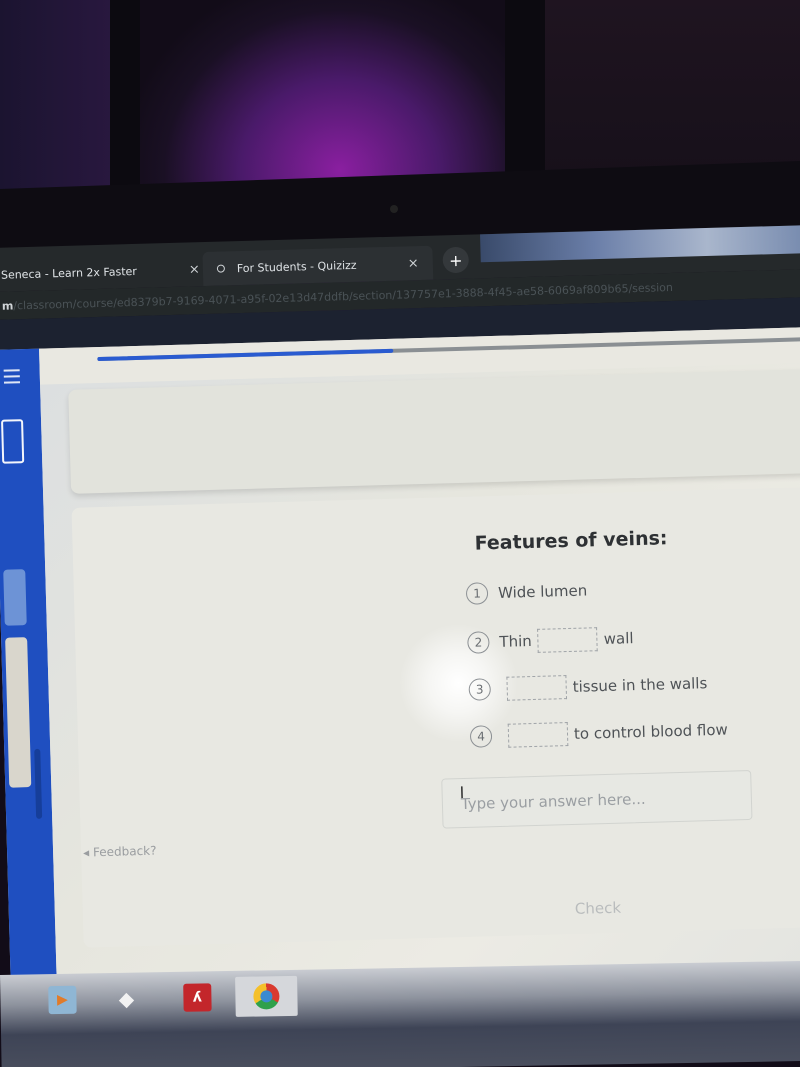 This screenshot has width=800, height=1067. I want to click on text-cursor-icon: I, so click(462, 792).